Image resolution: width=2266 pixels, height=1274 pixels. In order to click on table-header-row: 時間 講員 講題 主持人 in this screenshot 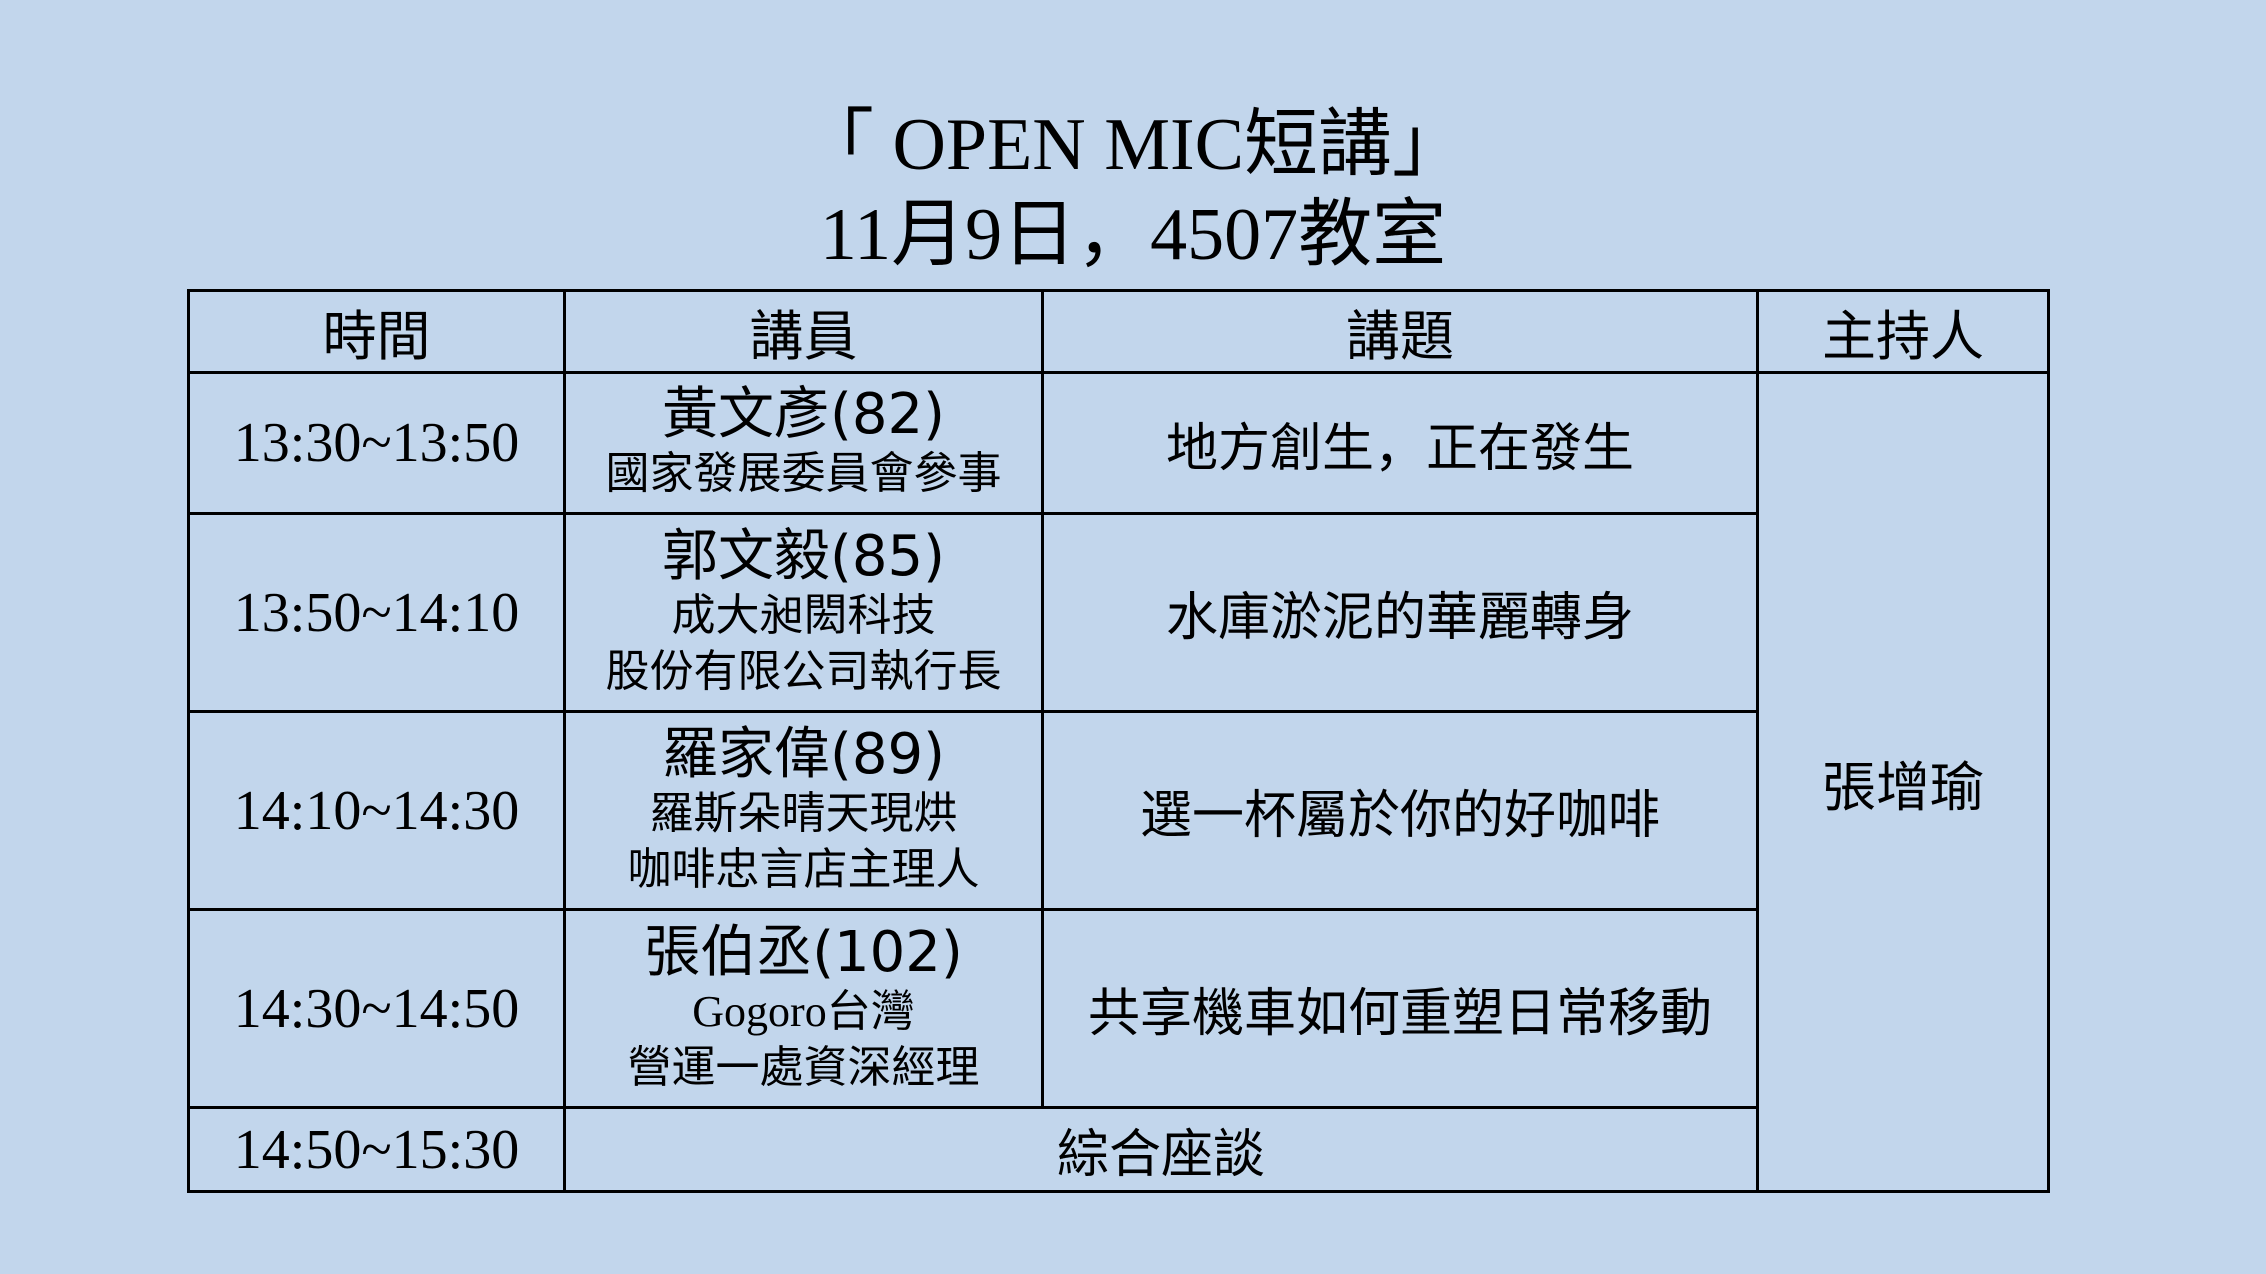, I will do `click(1118, 331)`.